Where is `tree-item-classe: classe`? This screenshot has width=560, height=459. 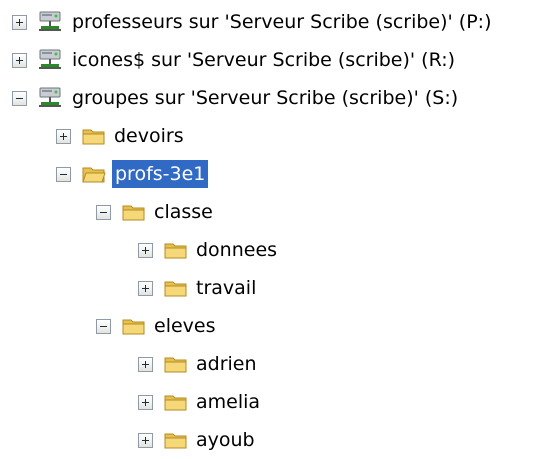 tree-item-classe: classe is located at coordinates (155, 212).